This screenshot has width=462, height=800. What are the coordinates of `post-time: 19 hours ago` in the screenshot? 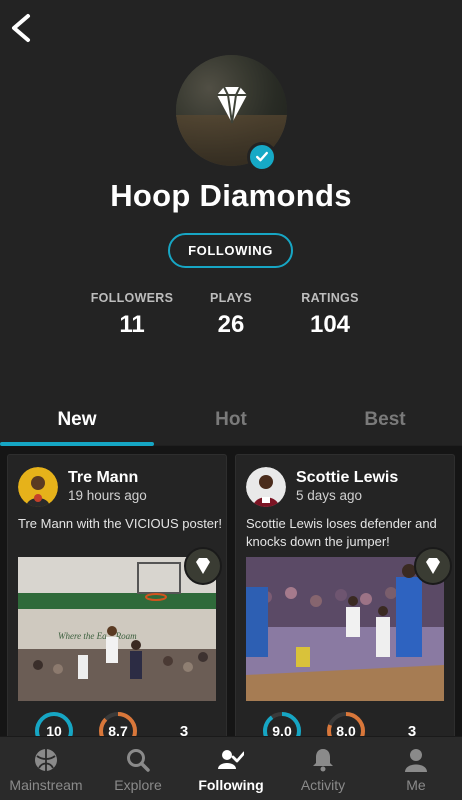 It's located at (107, 495).